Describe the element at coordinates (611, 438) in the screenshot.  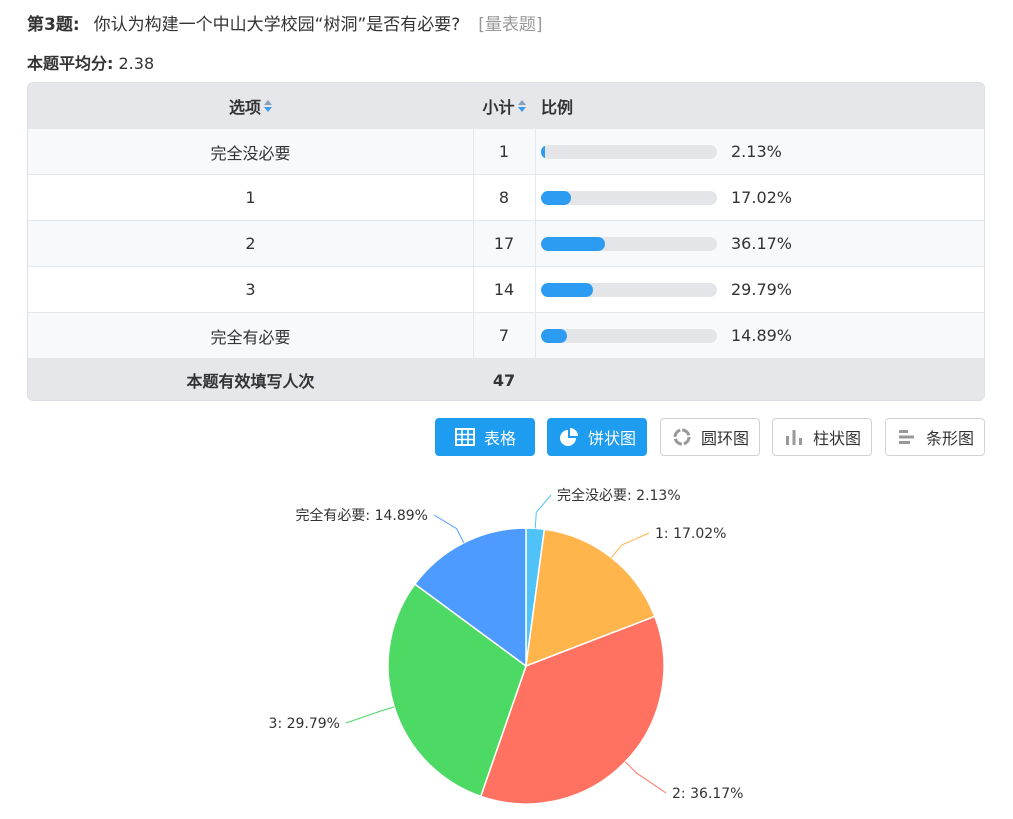
I see `chart-type-button-label: 饼状图` at that location.